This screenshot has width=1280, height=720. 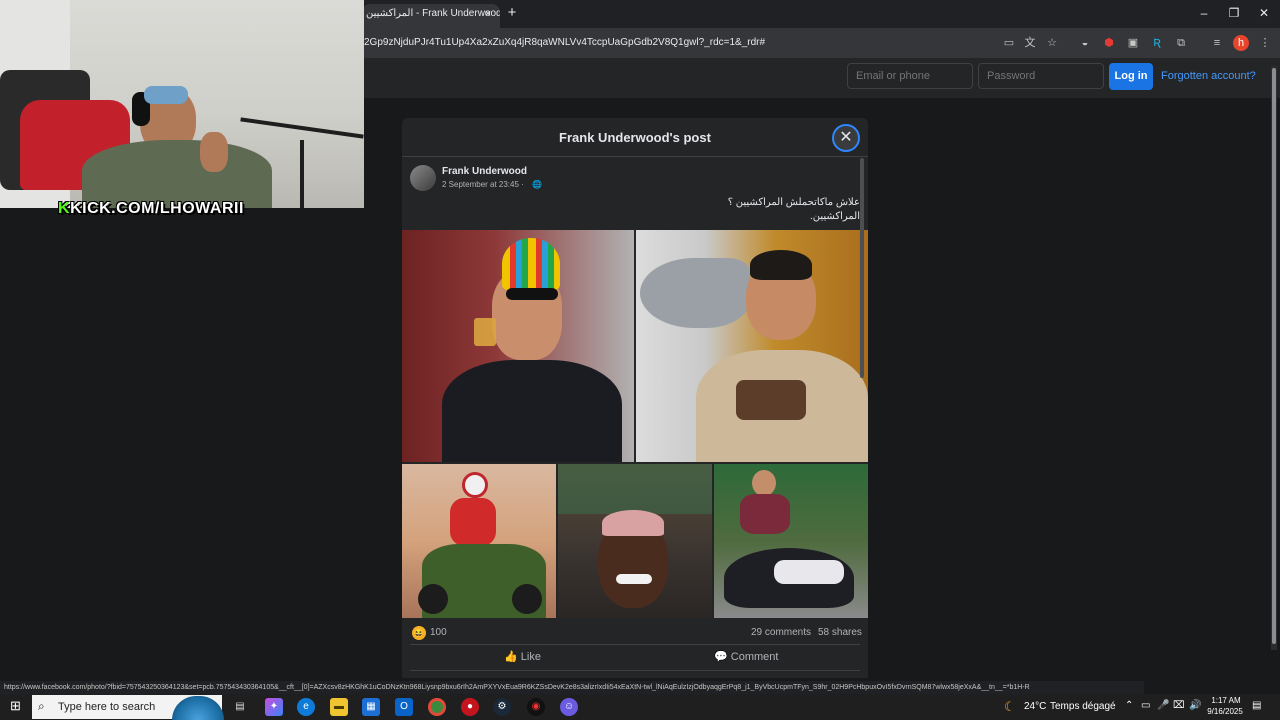 I want to click on chrome-icon, so click(x=437, y=707).